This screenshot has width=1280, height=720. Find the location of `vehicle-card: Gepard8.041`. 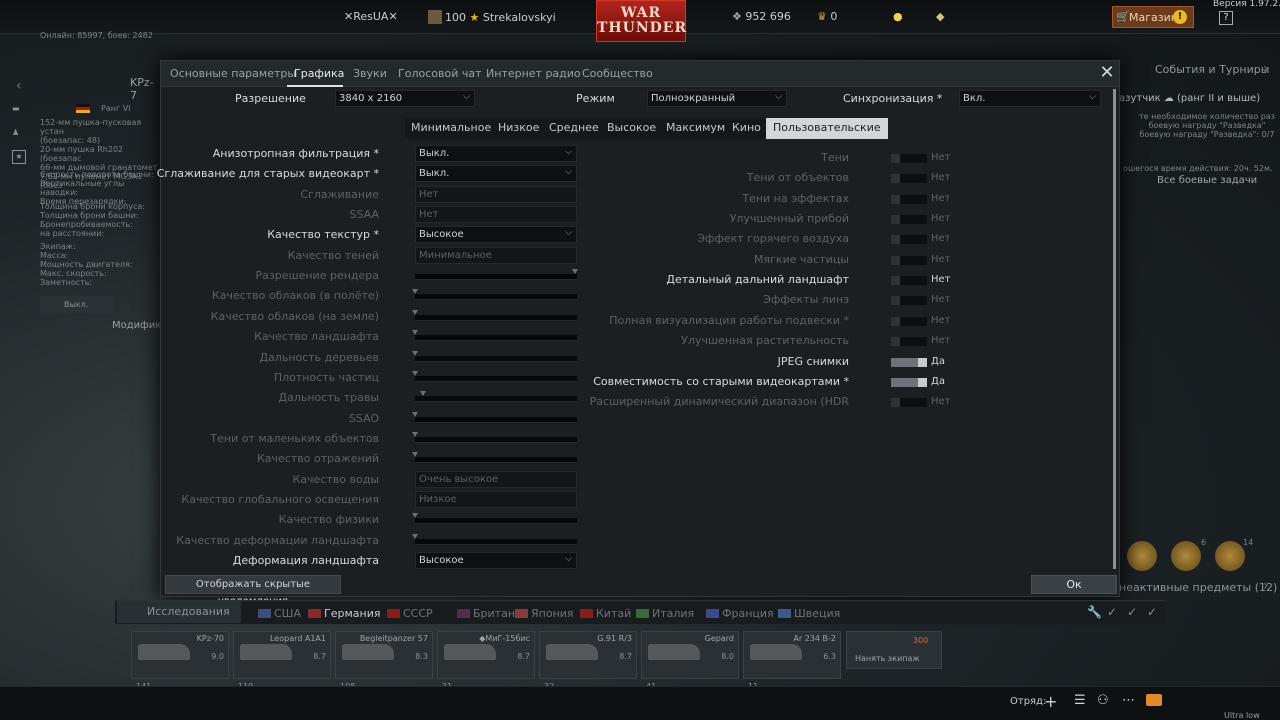

vehicle-card: Gepard8.041 is located at coordinates (690, 661).